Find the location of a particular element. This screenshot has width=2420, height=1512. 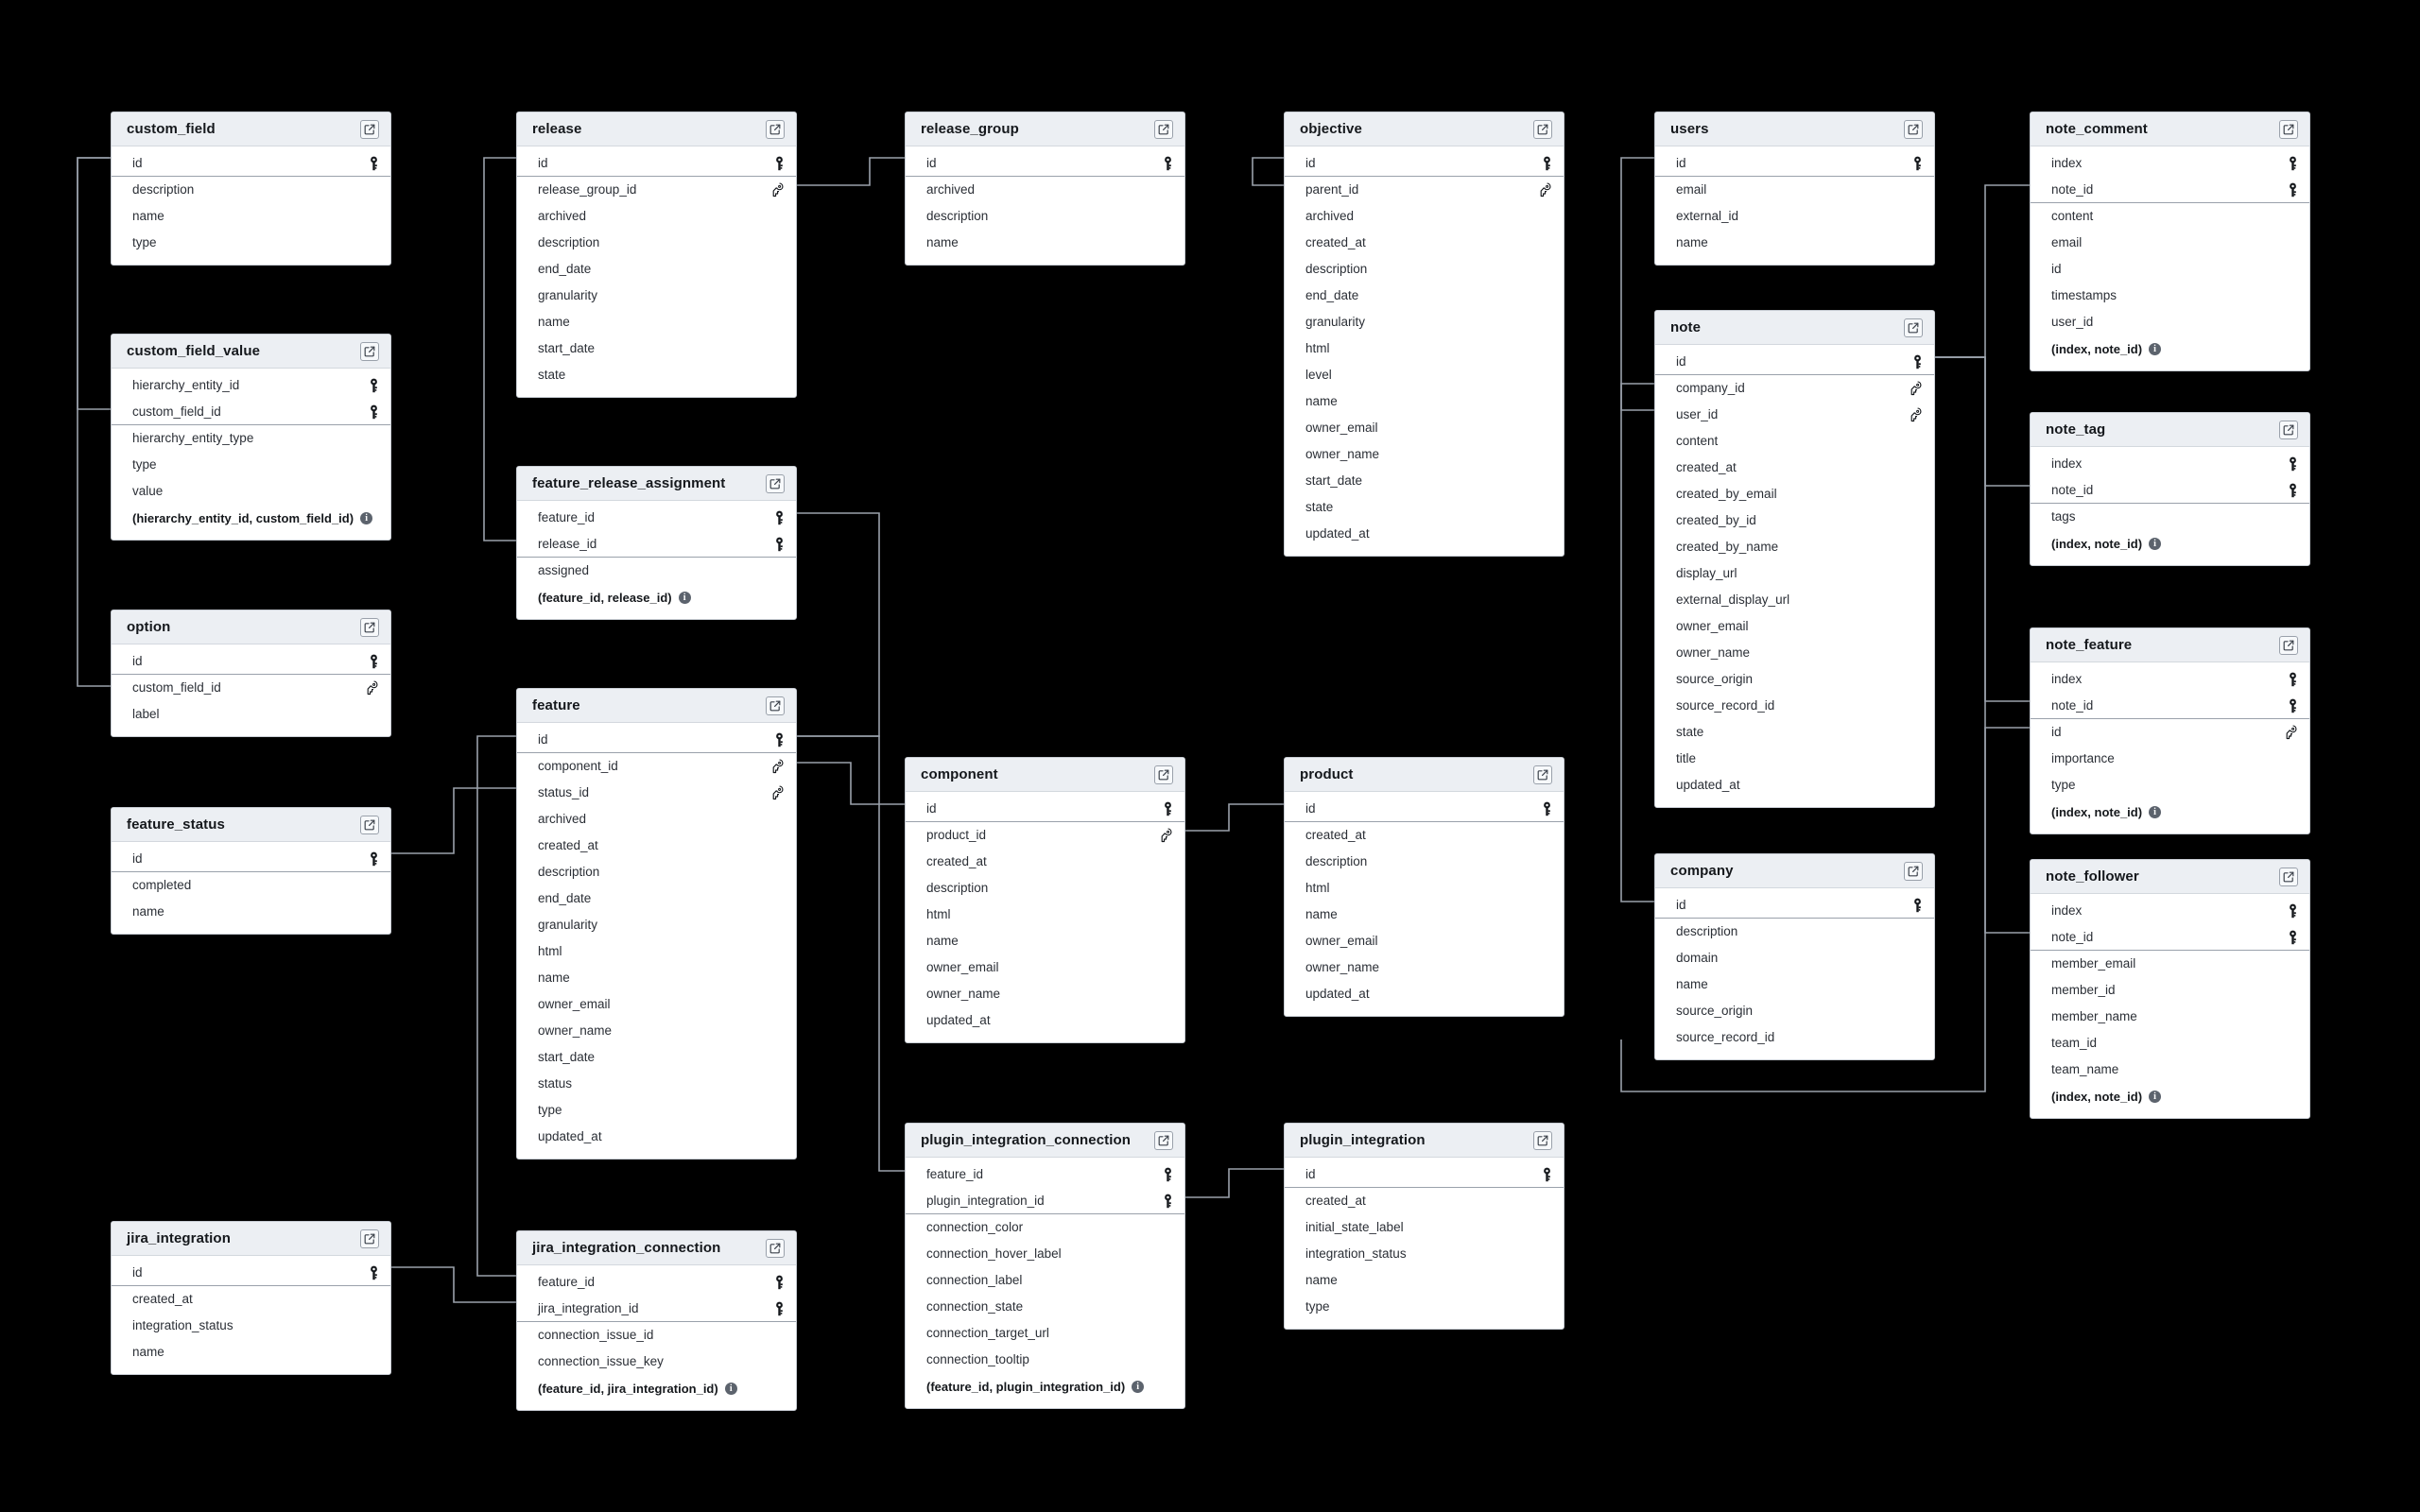

table-header-feature_status: feature_status is located at coordinates (251, 825).